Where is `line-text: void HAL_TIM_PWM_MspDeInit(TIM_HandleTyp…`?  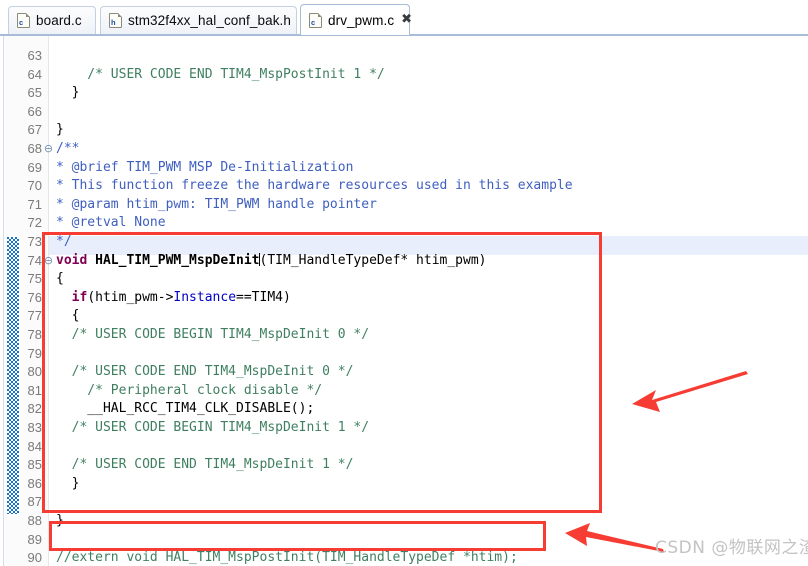 line-text: void HAL_TIM_PWM_MspDeInit(TIM_HandleTyp… is located at coordinates (271, 260).